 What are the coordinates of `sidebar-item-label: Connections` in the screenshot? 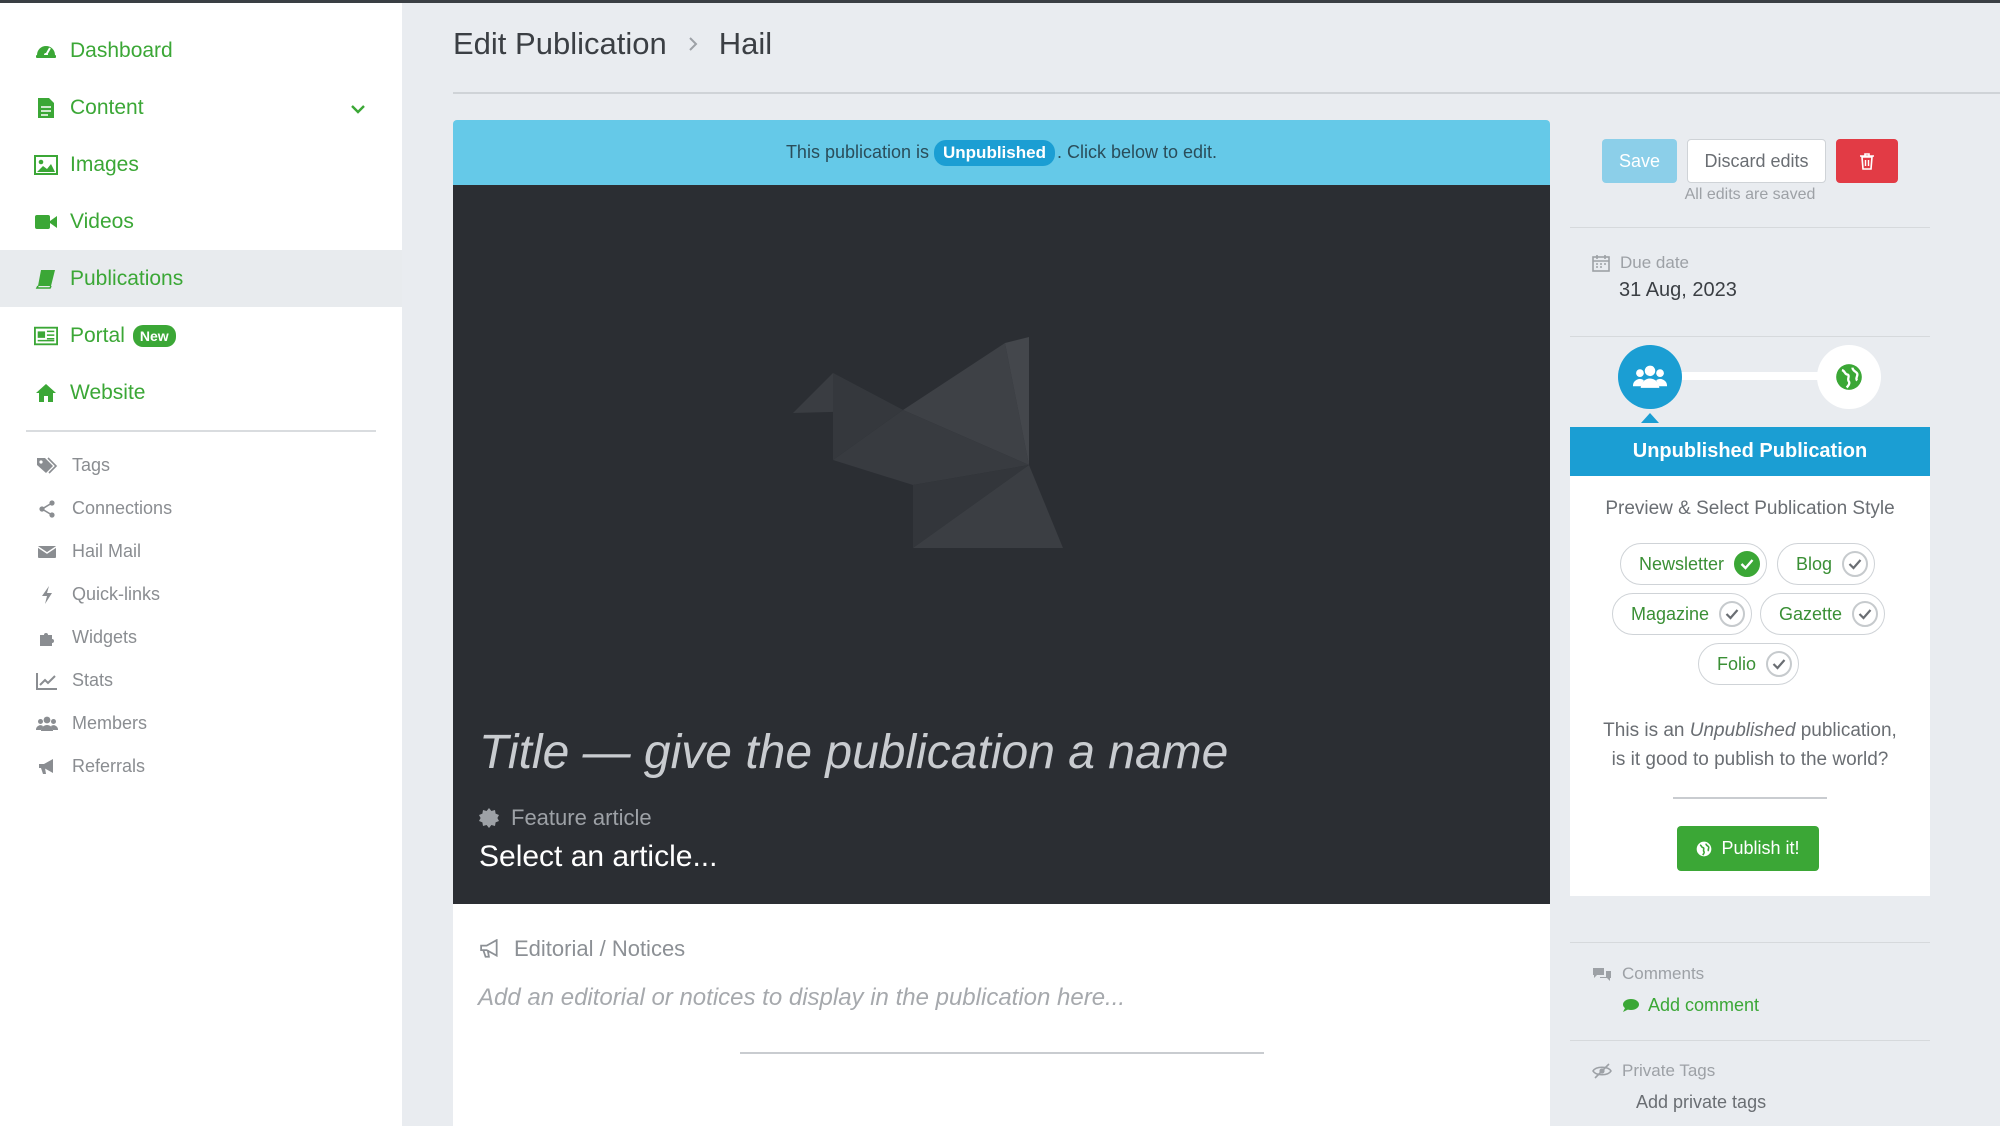 It's located at (122, 508).